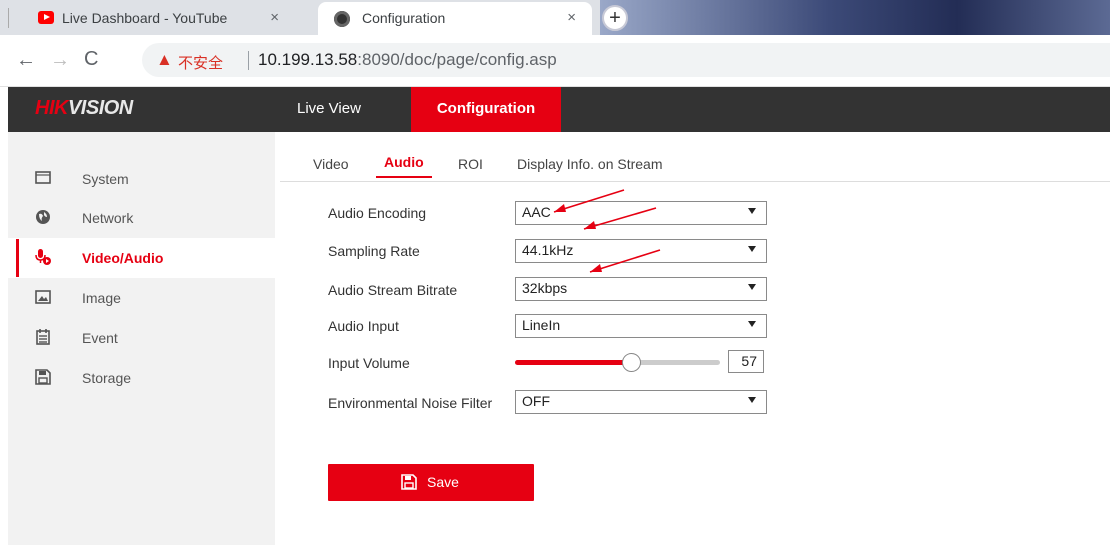  I want to click on microphone-icon, so click(43, 257).